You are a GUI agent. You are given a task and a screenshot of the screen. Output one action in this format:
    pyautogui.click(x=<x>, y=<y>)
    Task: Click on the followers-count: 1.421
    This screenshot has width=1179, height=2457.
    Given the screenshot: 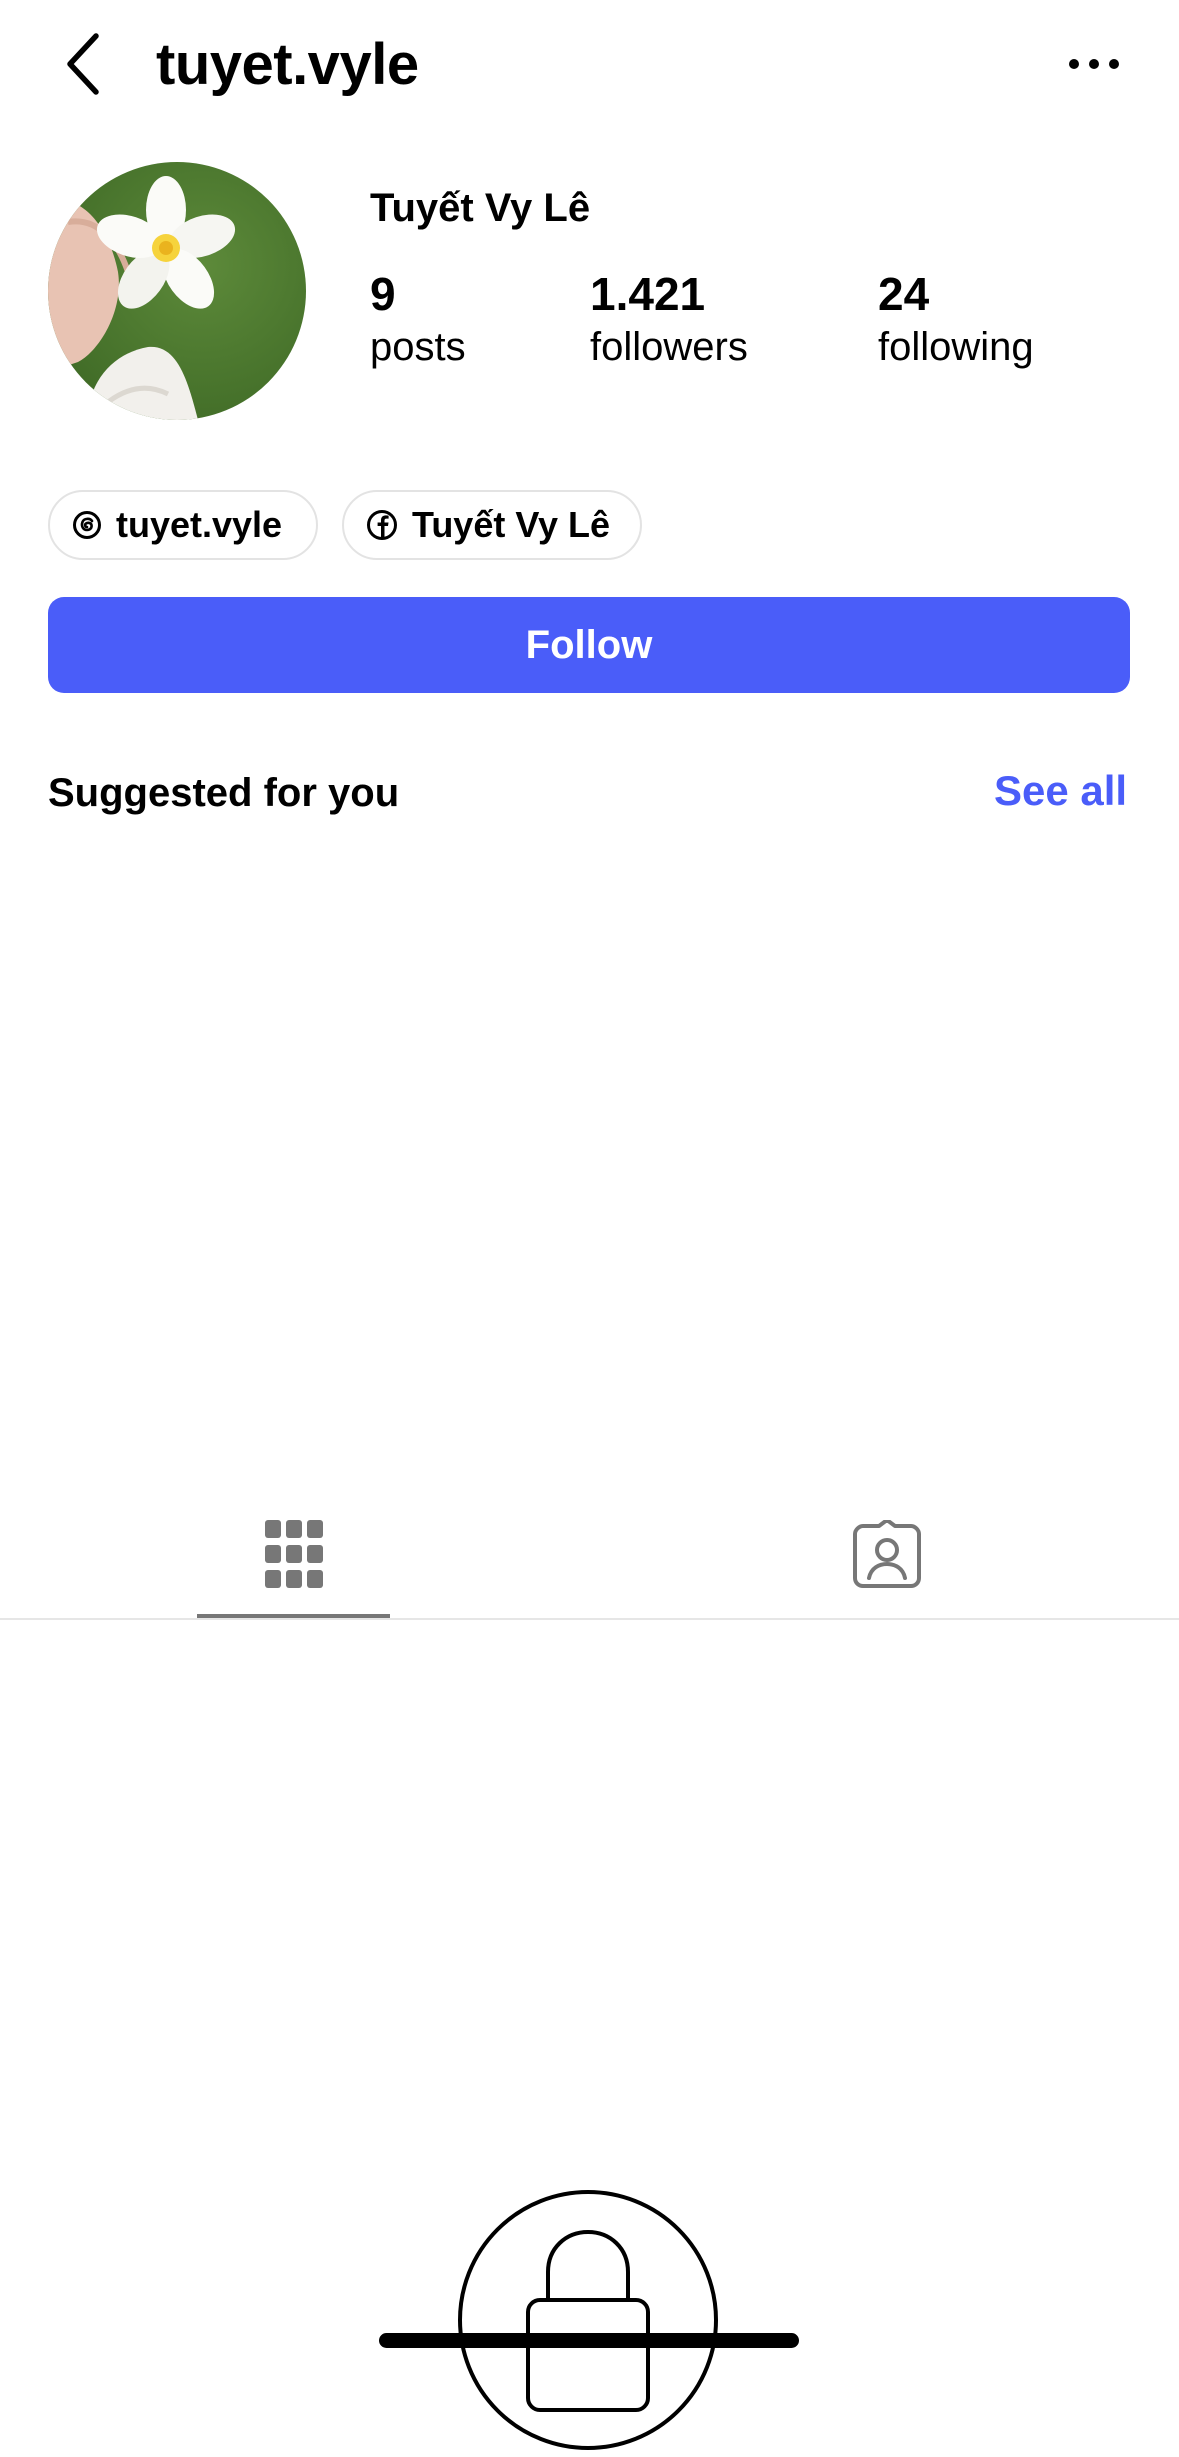 What is the action you would take?
    pyautogui.click(x=648, y=294)
    